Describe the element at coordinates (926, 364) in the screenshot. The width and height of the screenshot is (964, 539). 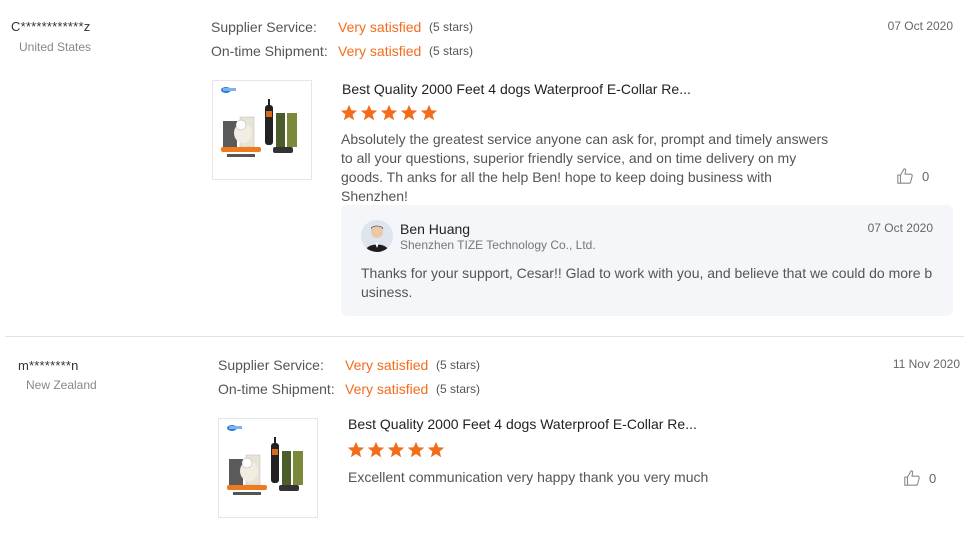
I see `review-date: 11 Nov 2020` at that location.